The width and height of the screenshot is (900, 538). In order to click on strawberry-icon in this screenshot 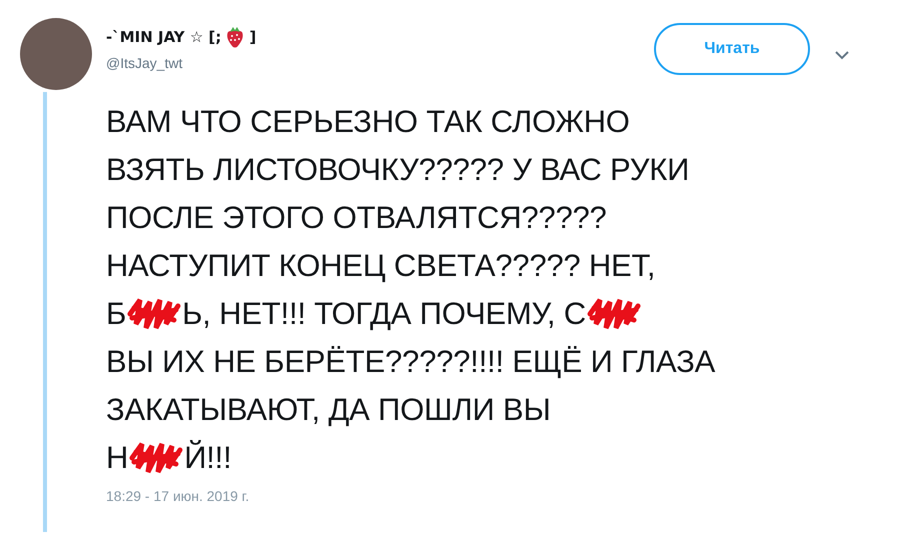, I will do `click(235, 37)`.